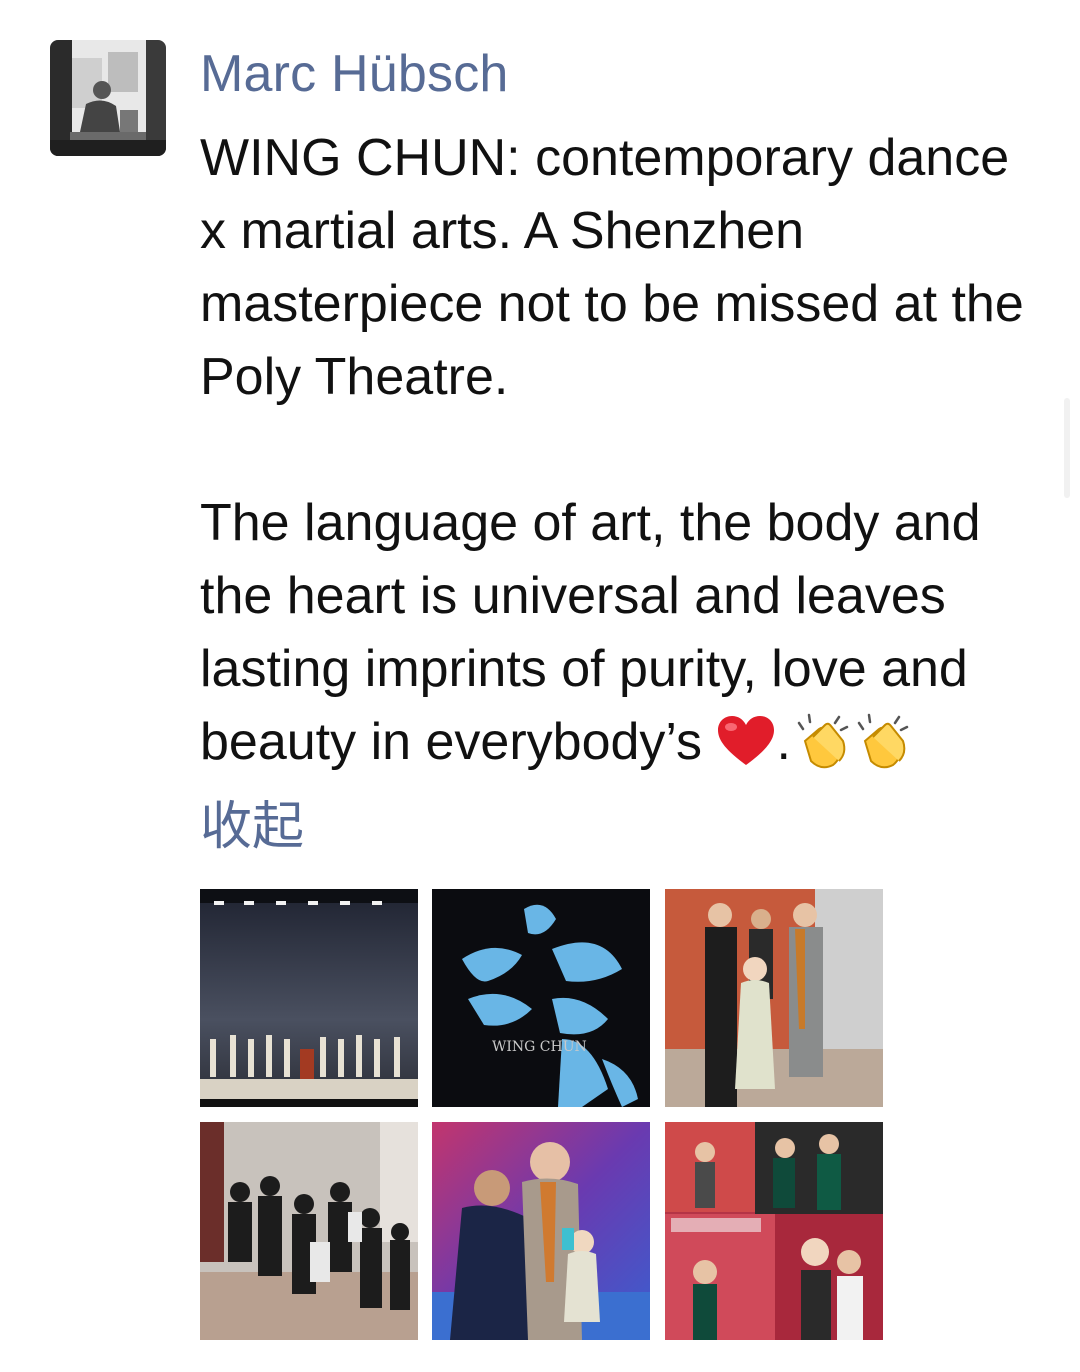  Describe the element at coordinates (252, 827) in the screenshot. I see `collapse-link: 收起` at that location.